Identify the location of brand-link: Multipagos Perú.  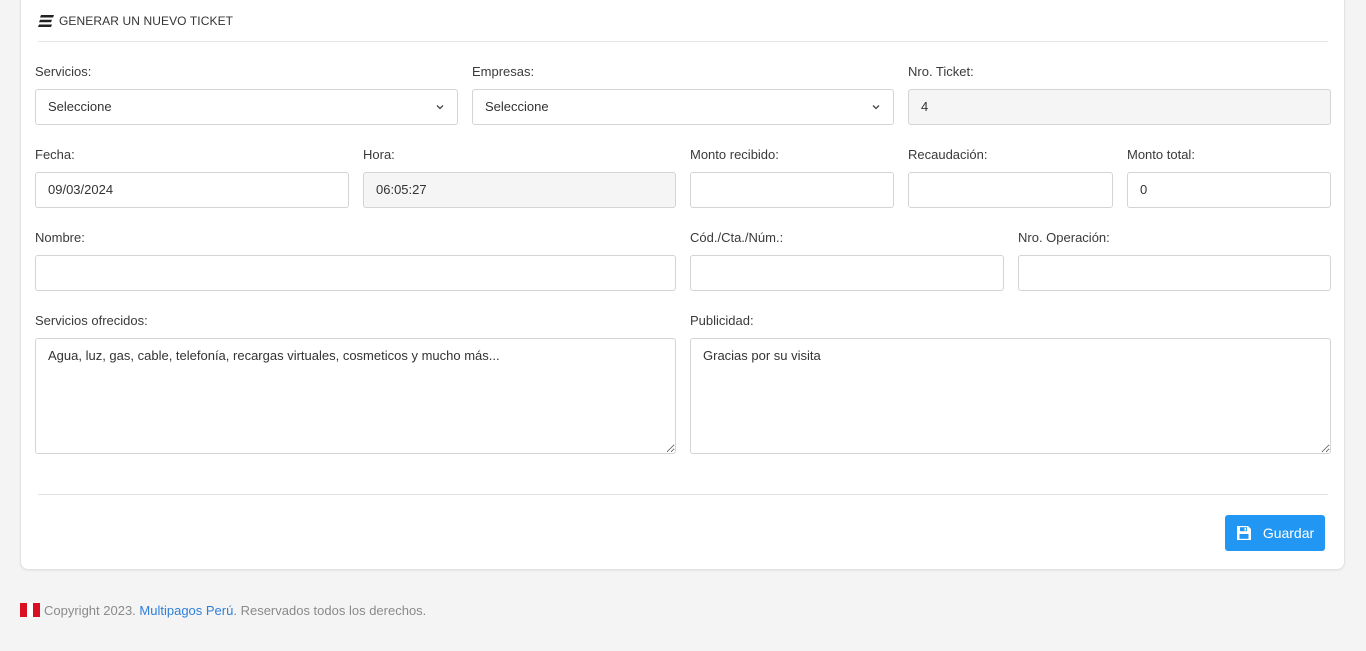
(186, 610).